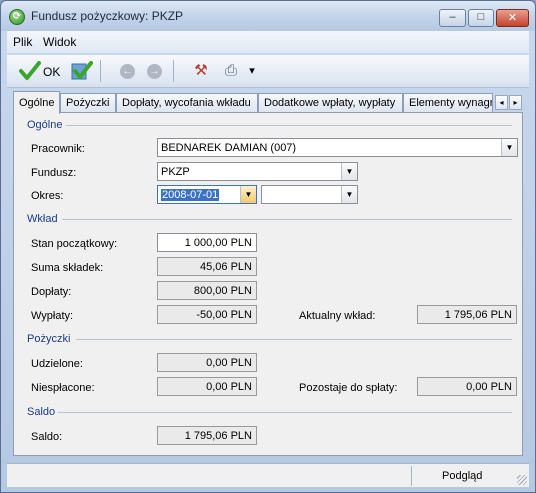 Image resolution: width=536 pixels, height=493 pixels. What do you see at coordinates (42, 219) in the screenshot?
I see `section-wklad: Wkład` at bounding box center [42, 219].